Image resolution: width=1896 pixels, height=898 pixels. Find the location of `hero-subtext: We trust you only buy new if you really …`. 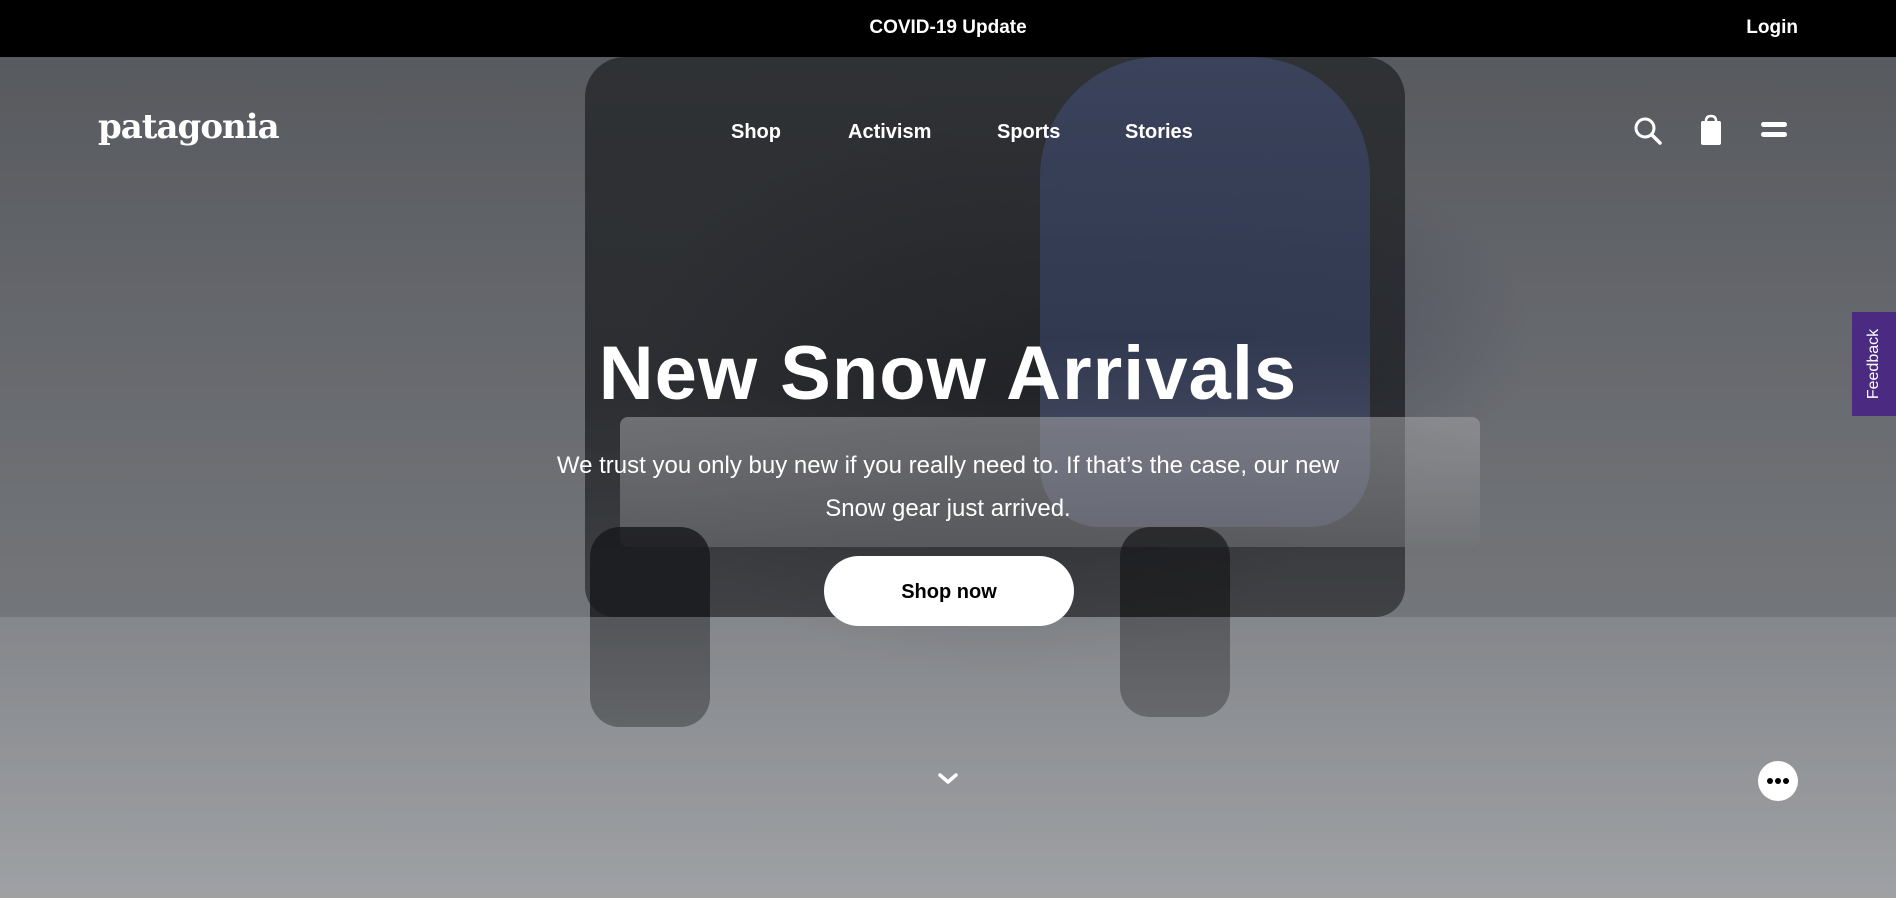

hero-subtext: We trust you only buy new if you really … is located at coordinates (948, 487).